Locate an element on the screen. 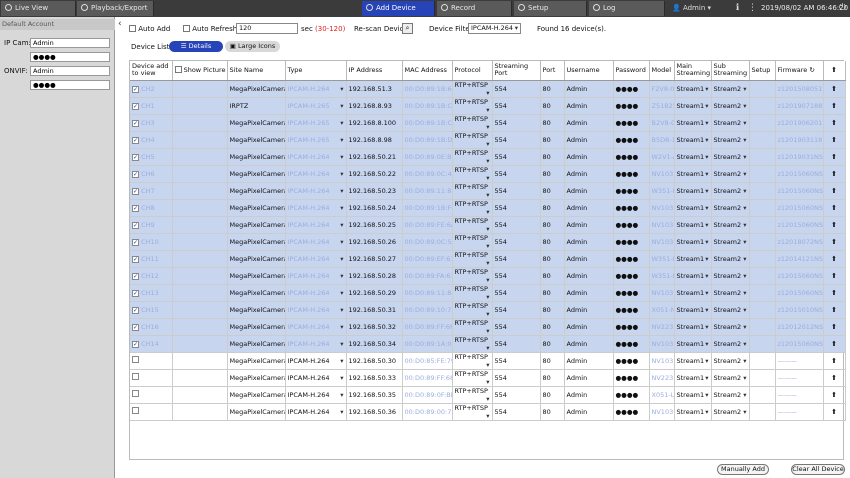 Image resolution: width=850 pixels, height=478 pixels. tab-add-device: Add Device is located at coordinates (398, 8).